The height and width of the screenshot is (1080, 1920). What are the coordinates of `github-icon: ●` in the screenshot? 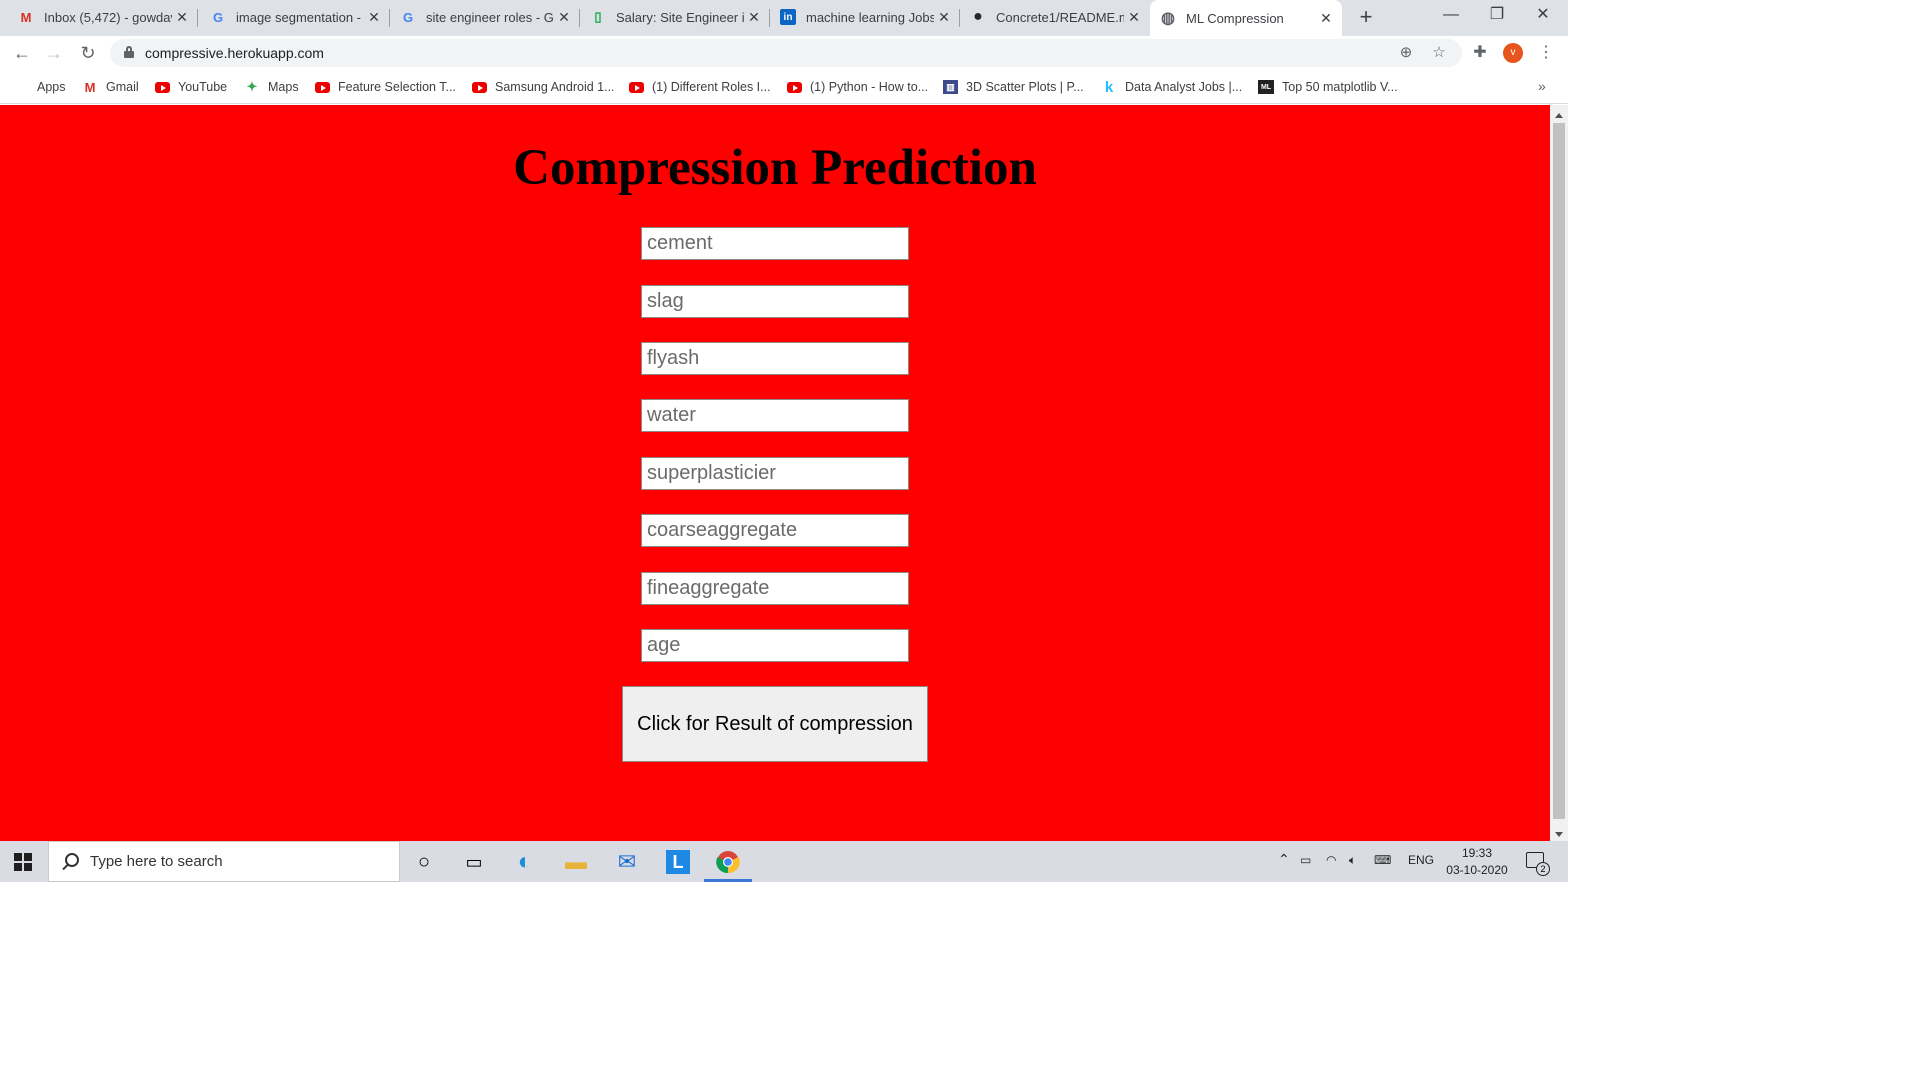 It's located at (978, 16).